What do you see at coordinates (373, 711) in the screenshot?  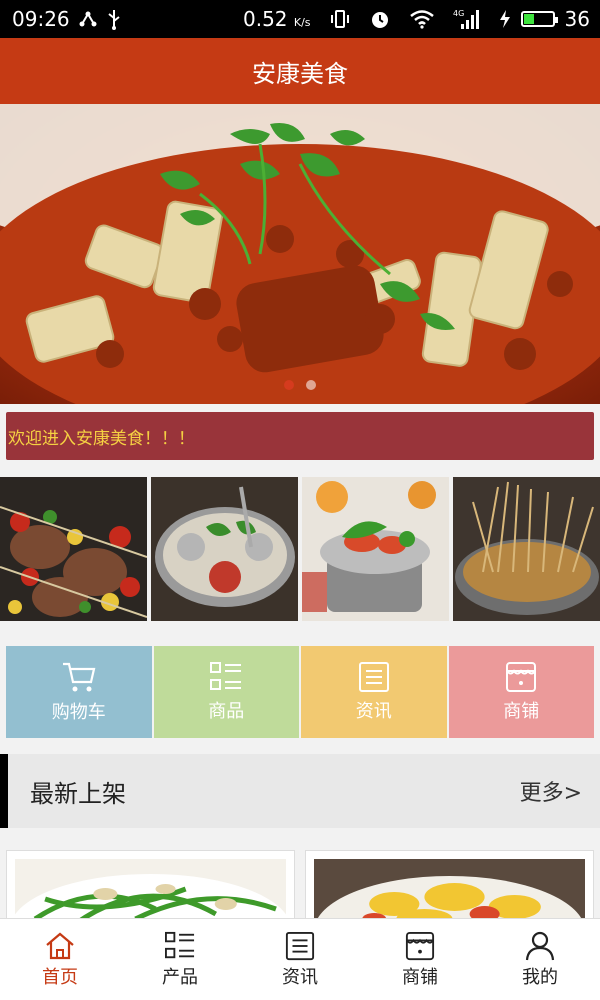 I see `category-label: 资讯` at bounding box center [373, 711].